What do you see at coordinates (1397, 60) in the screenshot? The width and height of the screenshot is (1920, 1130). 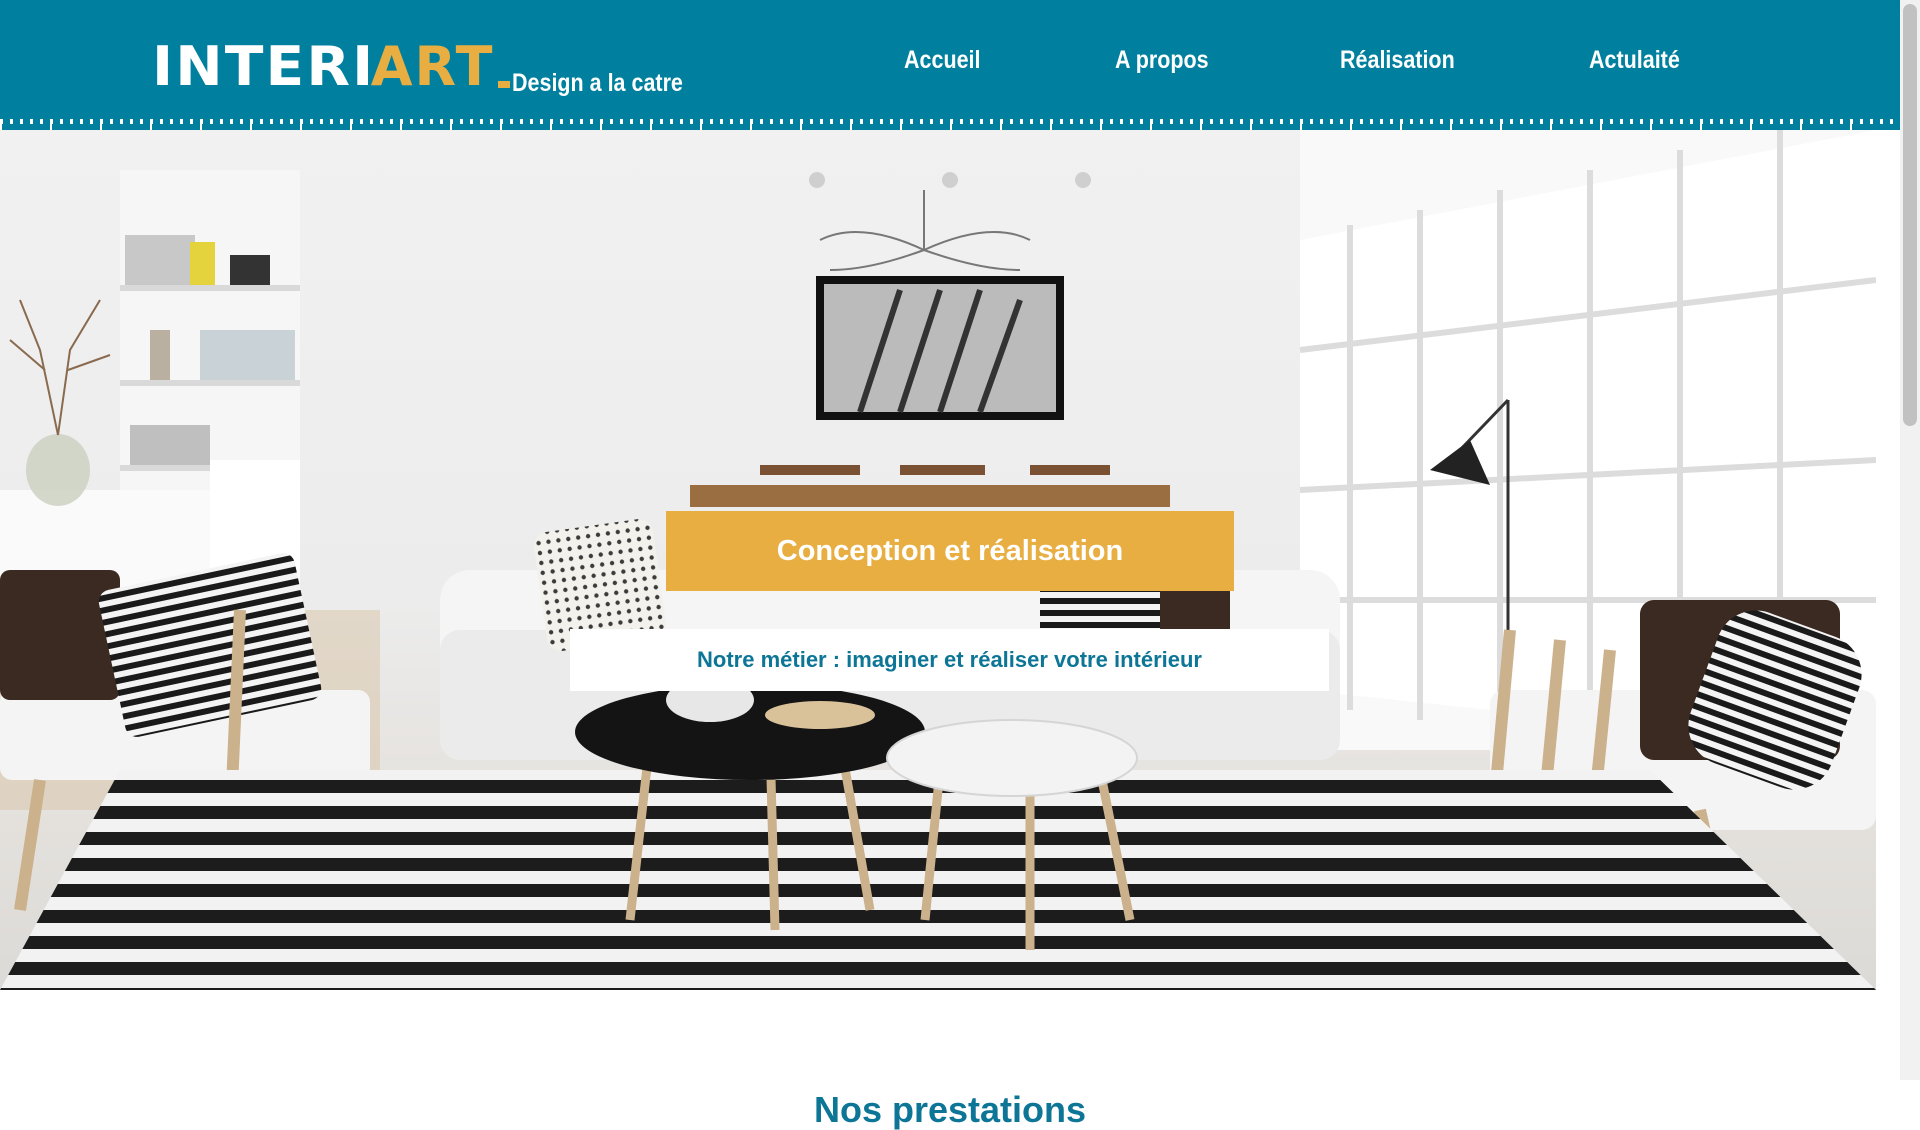 I see `nav-item-realisation: Réalisation` at bounding box center [1397, 60].